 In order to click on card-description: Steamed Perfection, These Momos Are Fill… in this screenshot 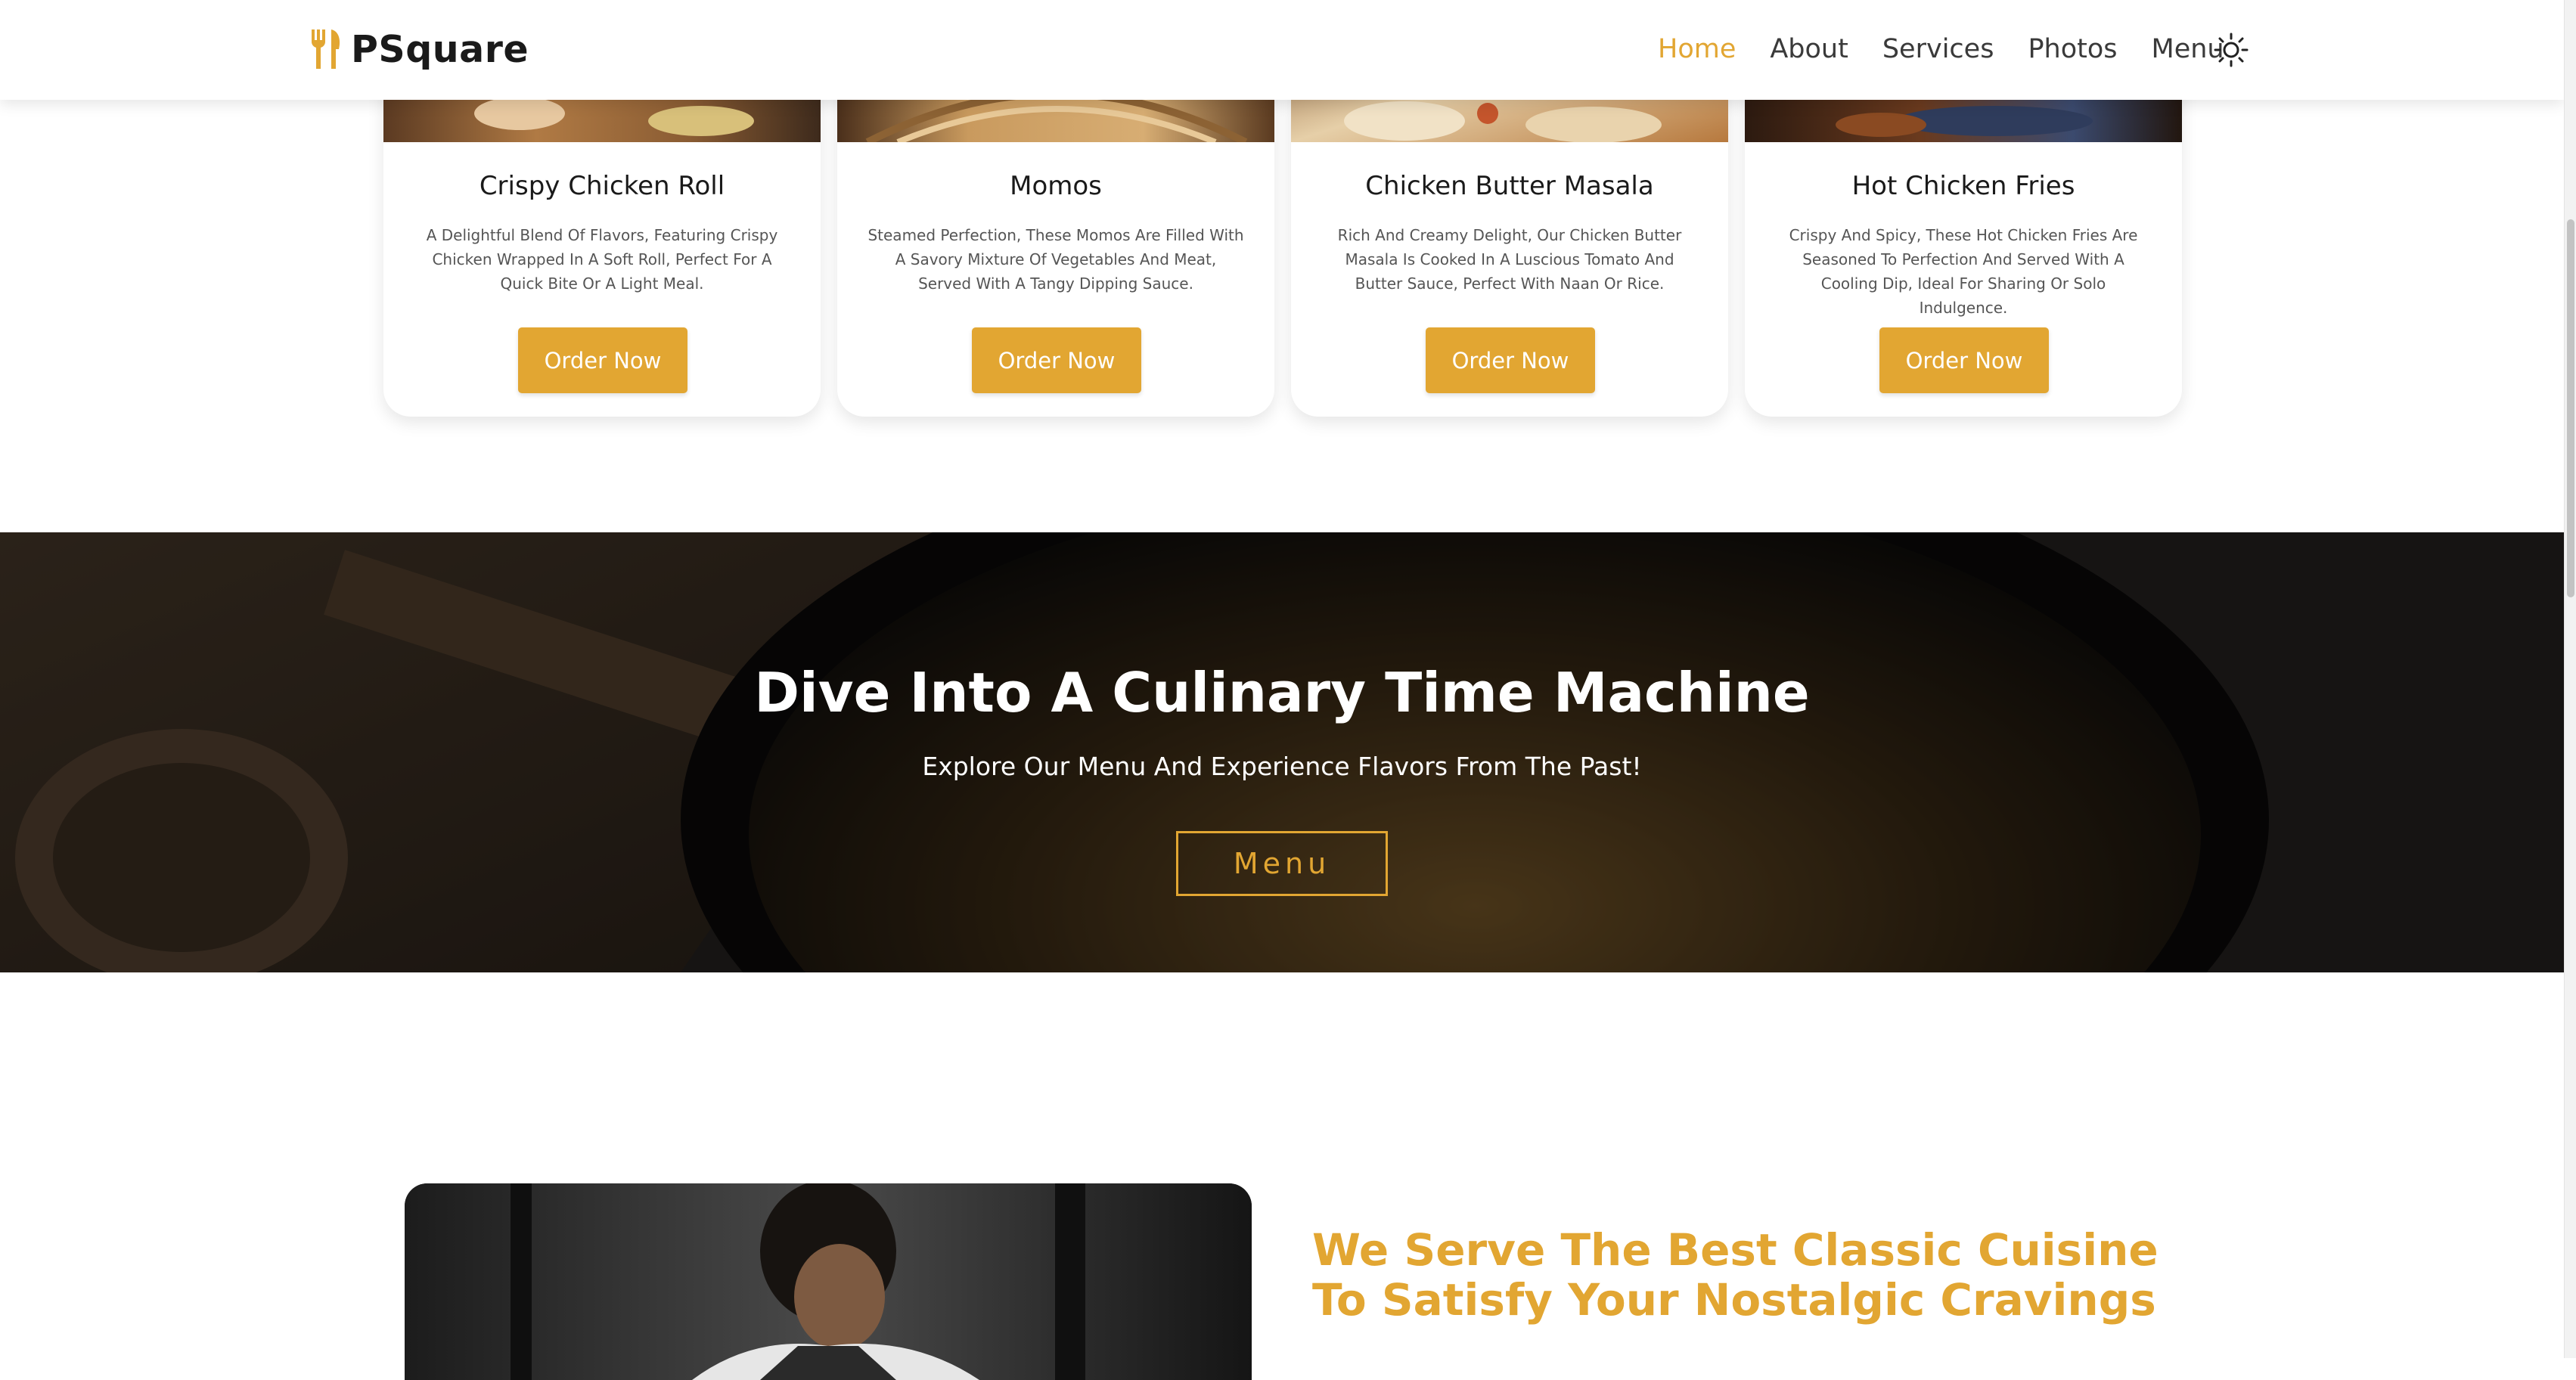, I will do `click(1055, 260)`.